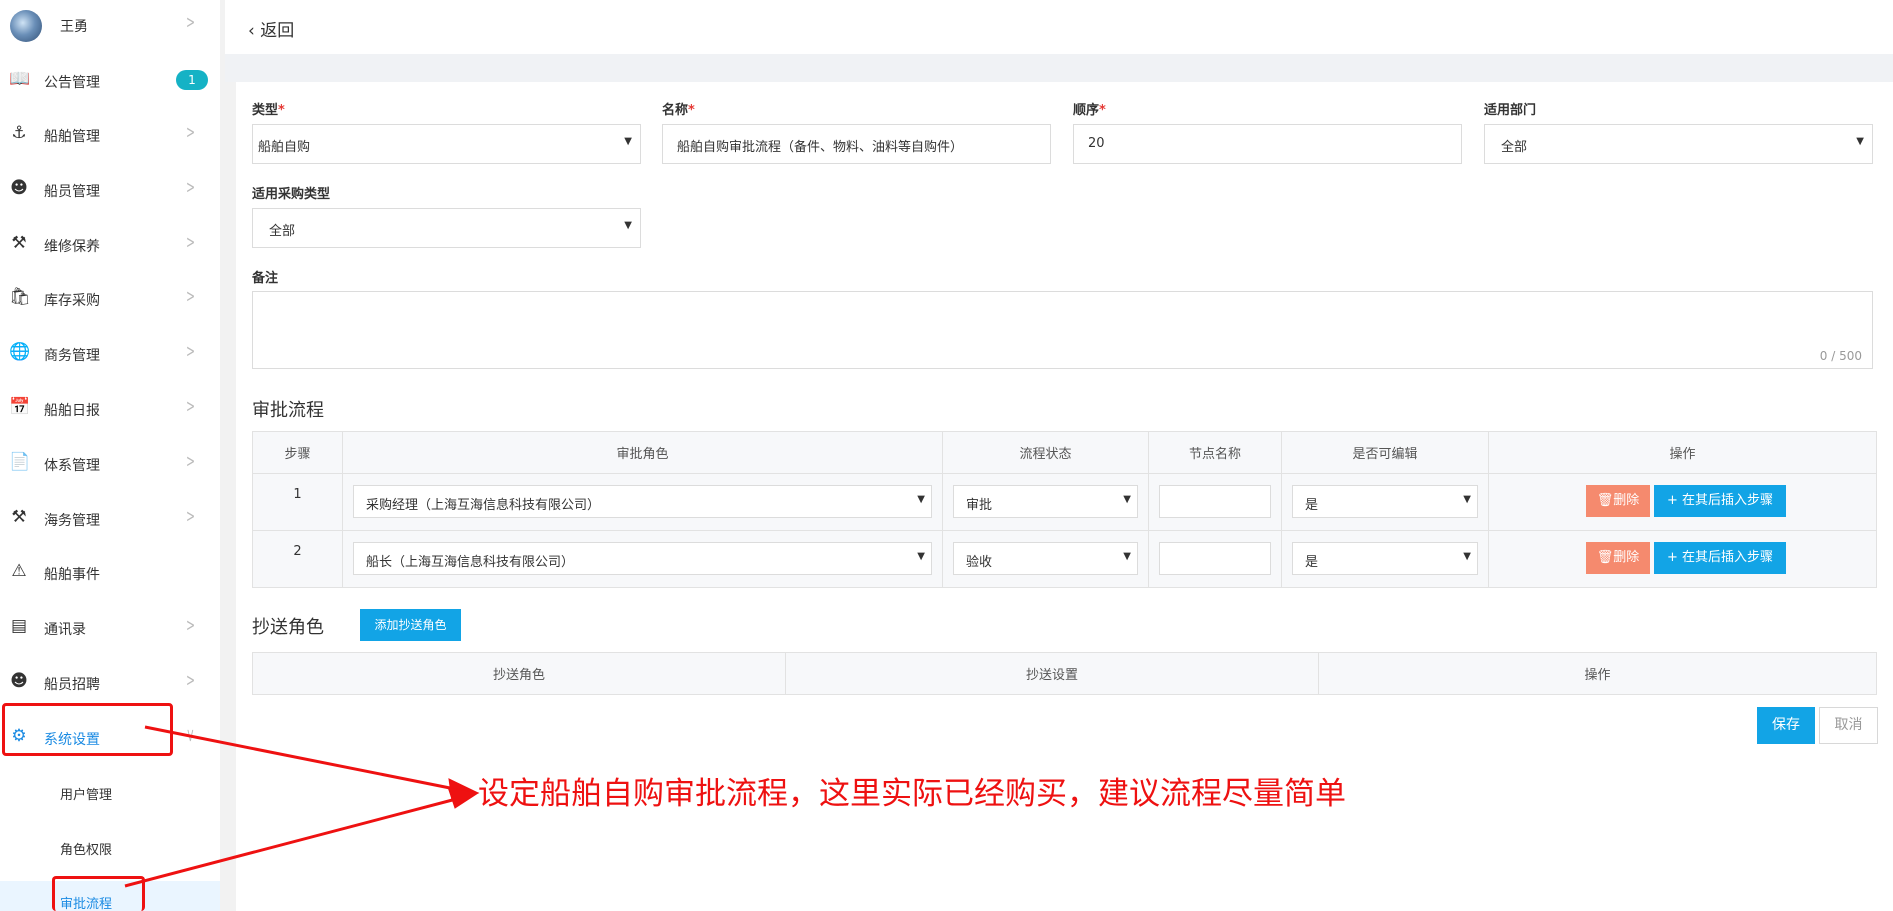 The width and height of the screenshot is (1893, 911). Describe the element at coordinates (912, 794) in the screenshot. I see `annotation-text: 设定船舶自购审批流程，这里实际已经购买，建议流程尽量简单` at that location.